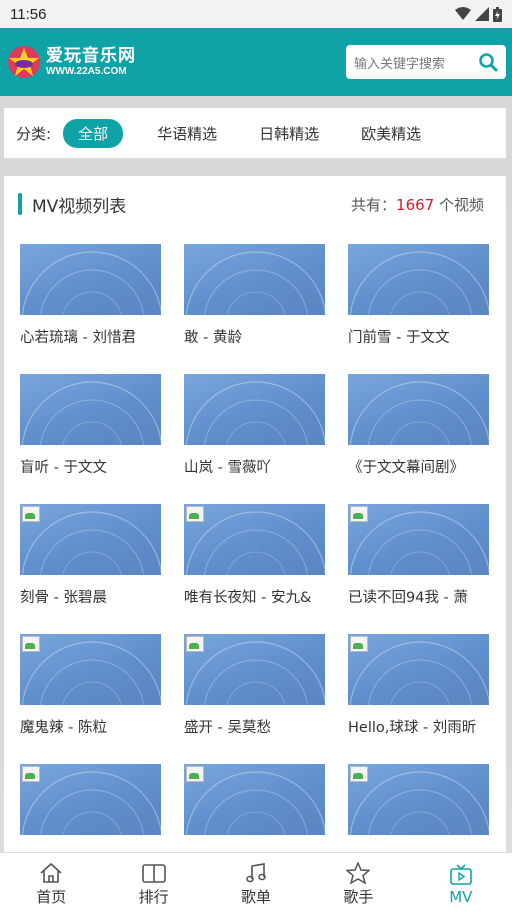  I want to click on title-accent-bar, so click(20, 204).